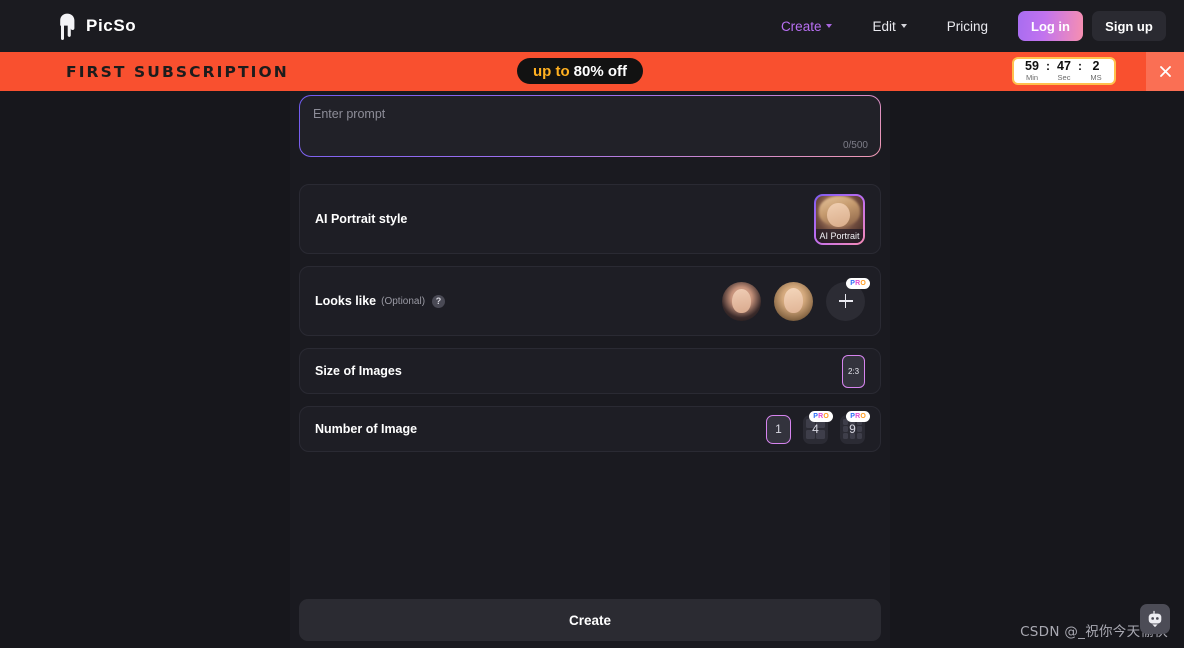 This screenshot has height=648, width=1184. I want to click on size-option-2-3: 2:3, so click(853, 371).